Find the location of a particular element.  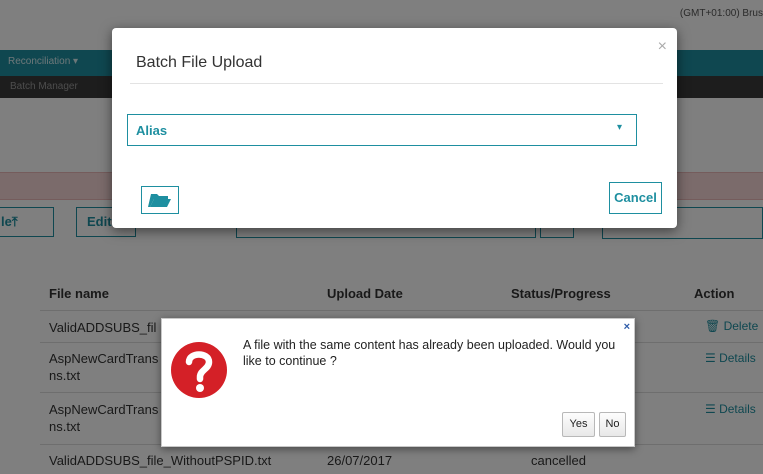

cancel-button: Cancel is located at coordinates (635, 198).